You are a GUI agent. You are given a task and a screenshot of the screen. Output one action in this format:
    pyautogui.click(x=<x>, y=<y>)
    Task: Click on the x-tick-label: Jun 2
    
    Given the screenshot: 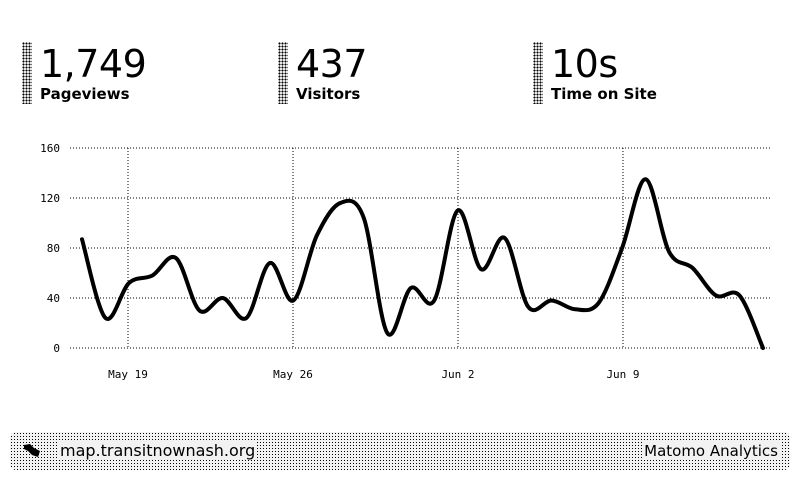 What is the action you would take?
    pyautogui.click(x=457, y=374)
    